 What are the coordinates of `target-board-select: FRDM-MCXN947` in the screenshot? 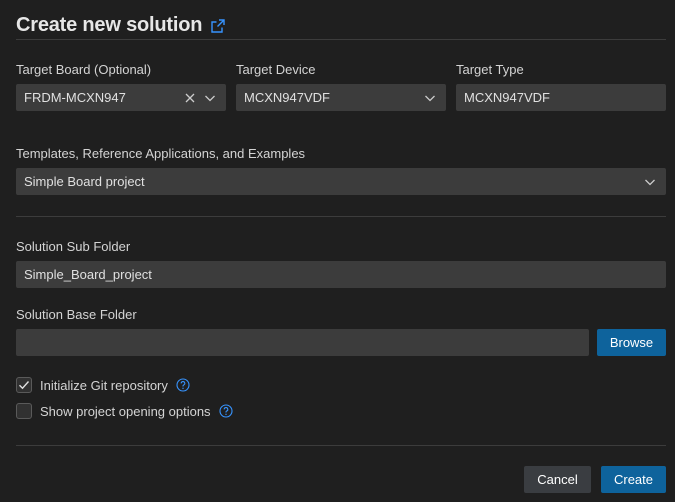 It's located at (121, 97).